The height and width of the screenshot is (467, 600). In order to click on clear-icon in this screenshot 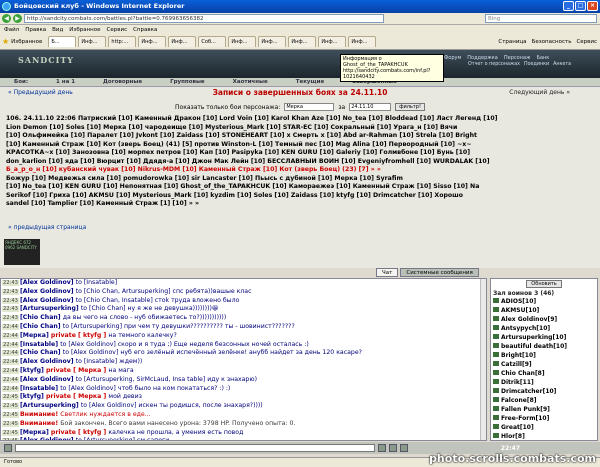, I will do `click(393, 448)`.